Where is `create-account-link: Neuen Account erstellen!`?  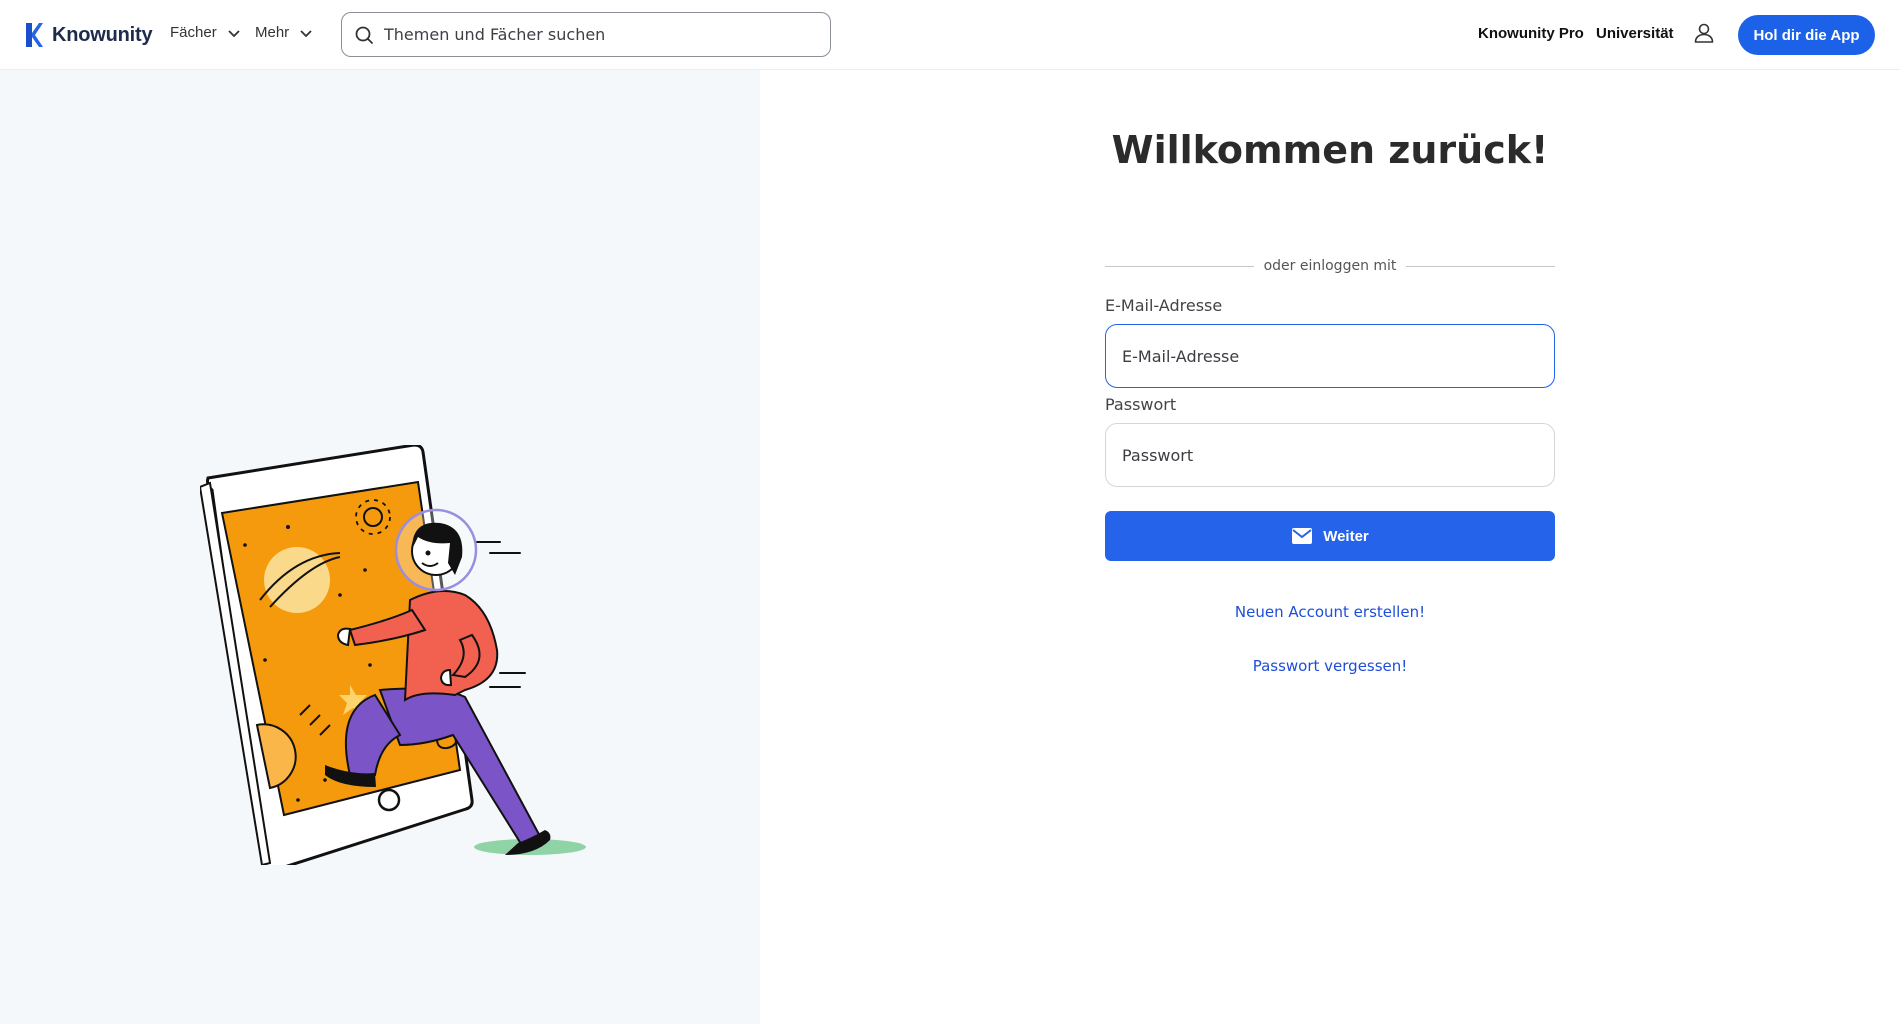
create-account-link: Neuen Account erstellen! is located at coordinates (1330, 612).